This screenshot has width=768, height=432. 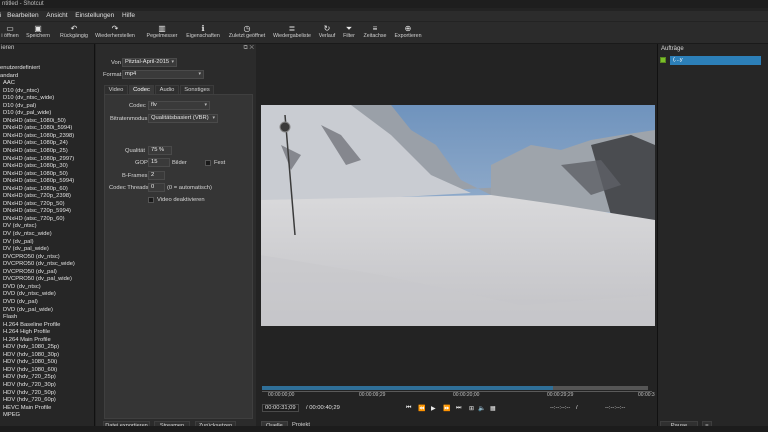 What do you see at coordinates (47, 182) in the screenshot?
I see `preset-list-item: DNxHD (atsc_1080p_5994)` at bounding box center [47, 182].